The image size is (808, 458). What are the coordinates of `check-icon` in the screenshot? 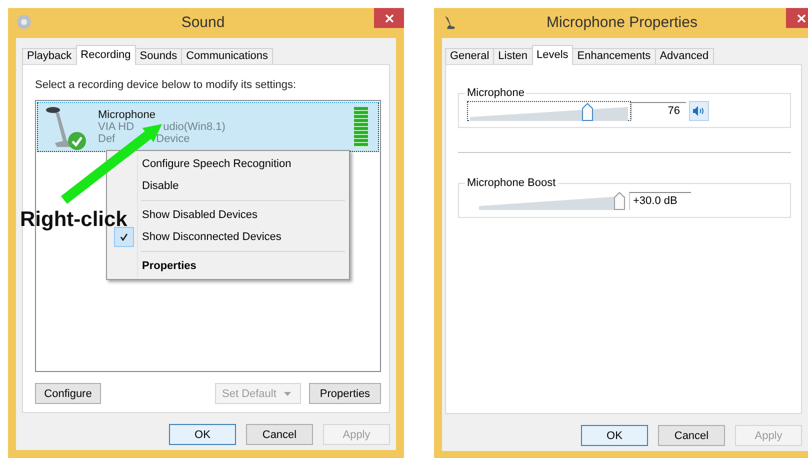 It's located at (124, 237).